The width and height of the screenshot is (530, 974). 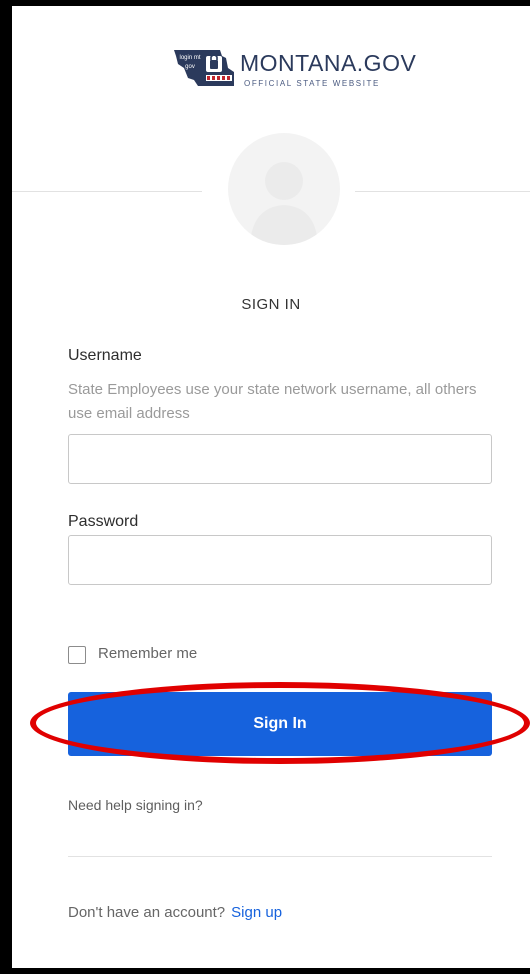 What do you see at coordinates (103, 521) in the screenshot?
I see `password-label: Password` at bounding box center [103, 521].